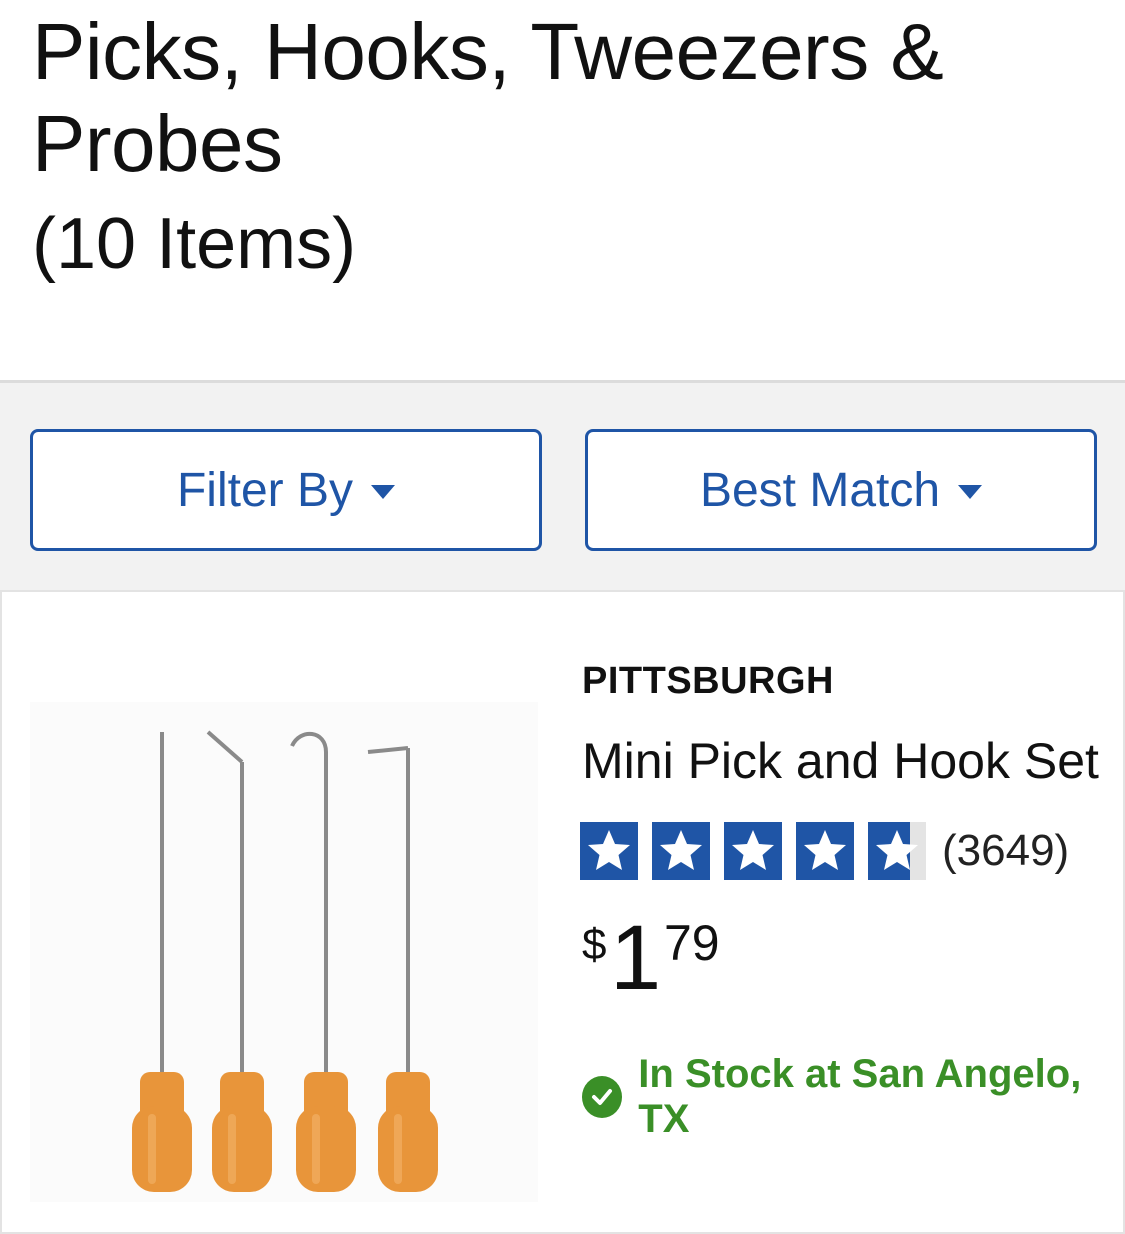 This screenshot has height=1234, width=1125. Describe the element at coordinates (602, 1097) in the screenshot. I see `check-circle-icon` at that location.